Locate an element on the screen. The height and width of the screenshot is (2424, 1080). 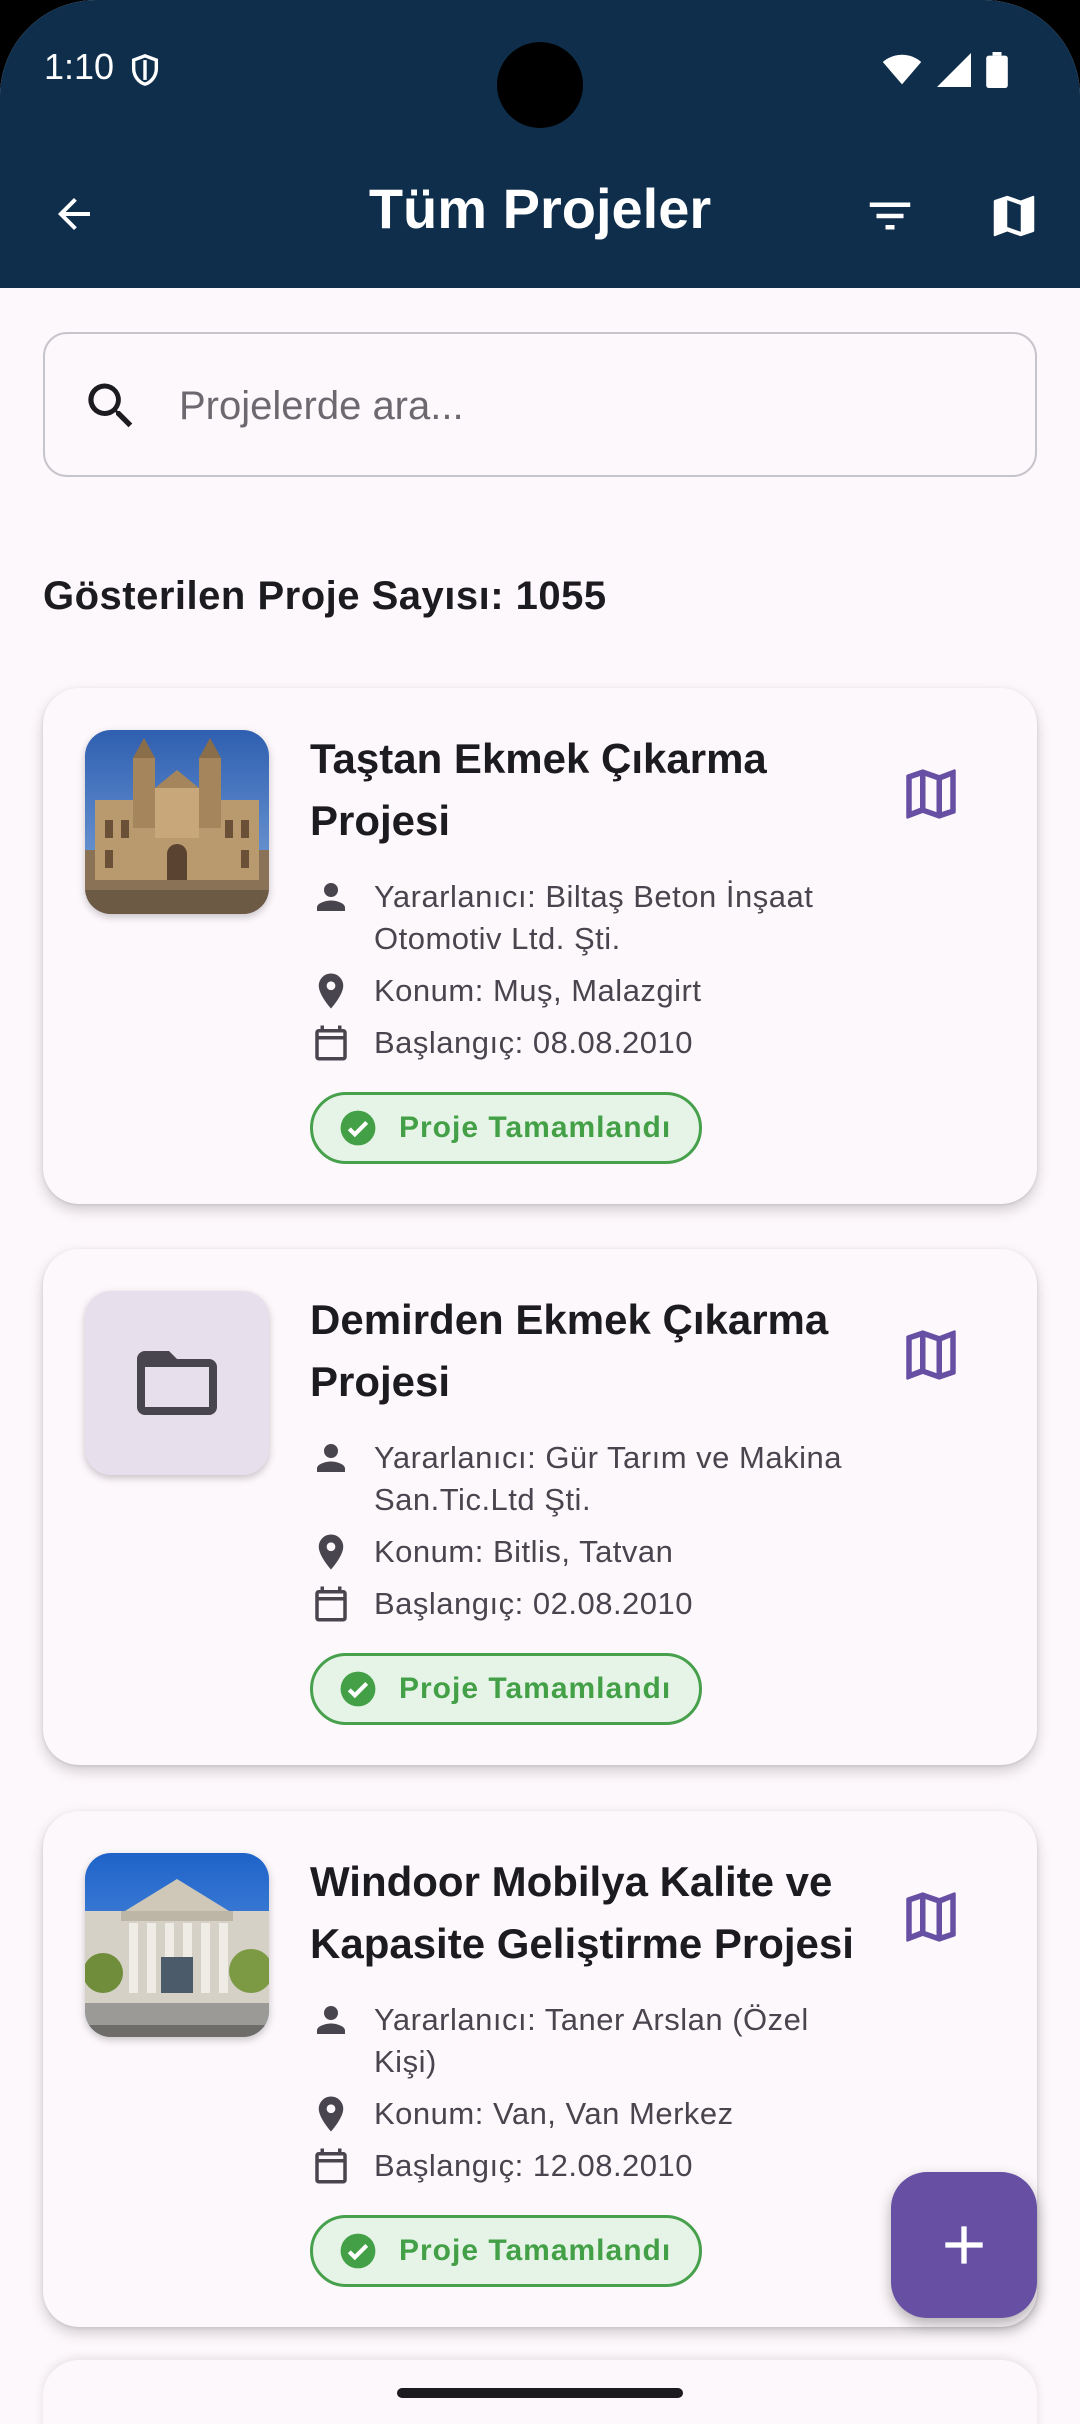
map-button is located at coordinates (1014, 216).